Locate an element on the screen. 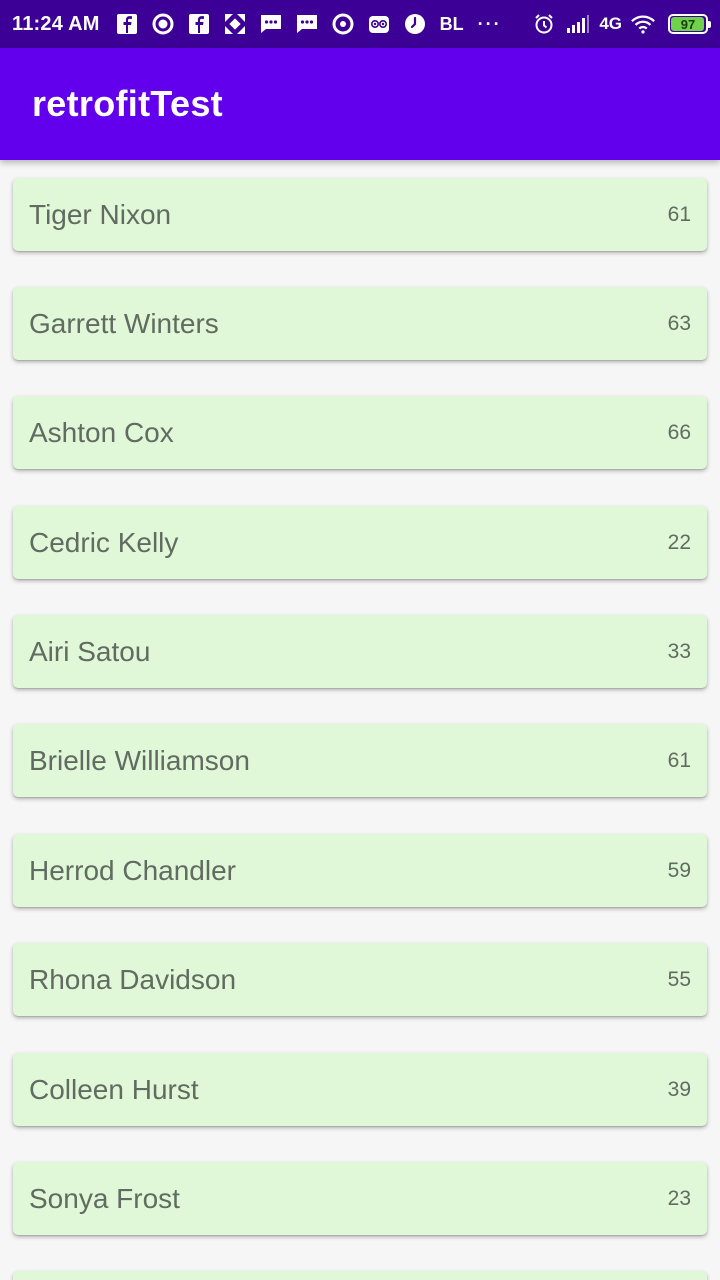 Image resolution: width=720 pixels, height=1280 pixels. employee-card-partial is located at coordinates (360, 1275).